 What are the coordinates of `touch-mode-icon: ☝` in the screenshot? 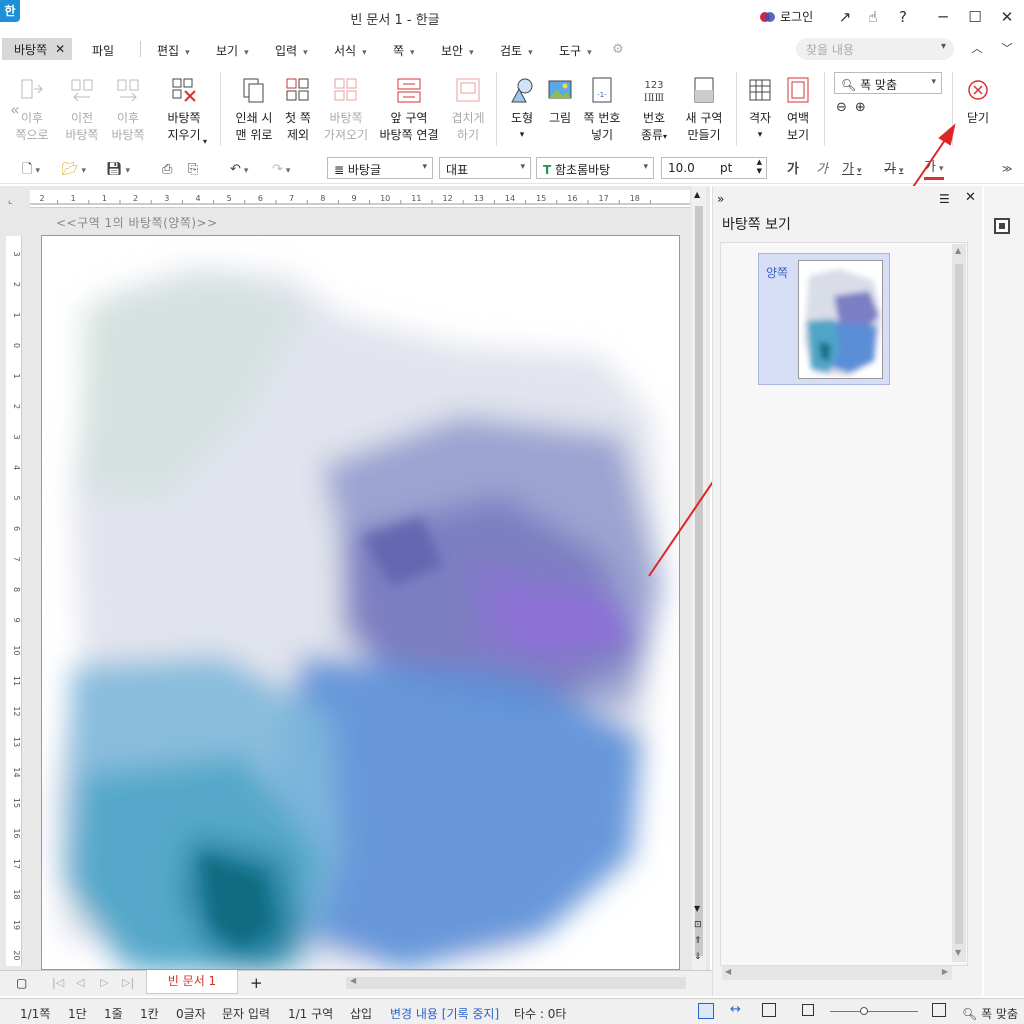 It's located at (873, 17).